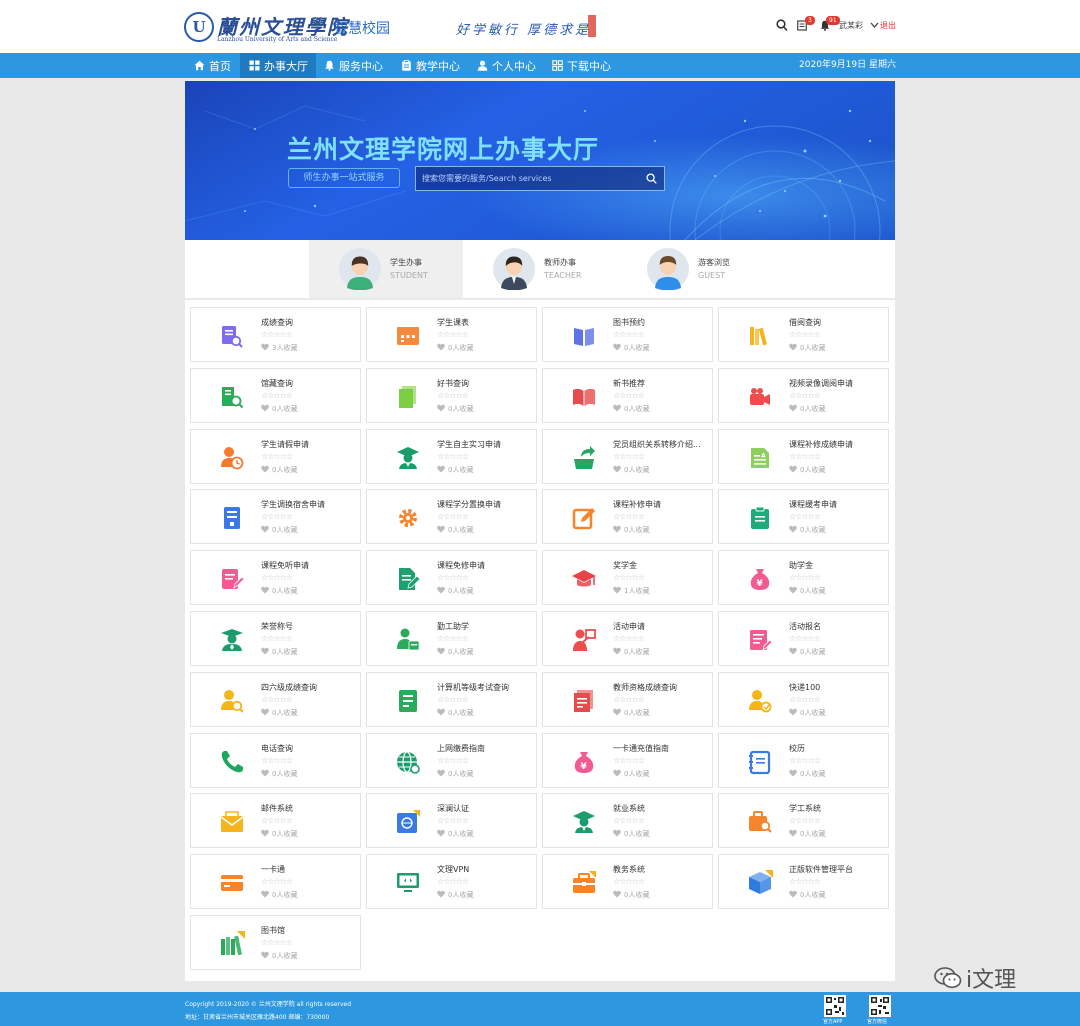 The image size is (1080, 1026). I want to click on nav-teaching-center: 教学中心, so click(430, 65).